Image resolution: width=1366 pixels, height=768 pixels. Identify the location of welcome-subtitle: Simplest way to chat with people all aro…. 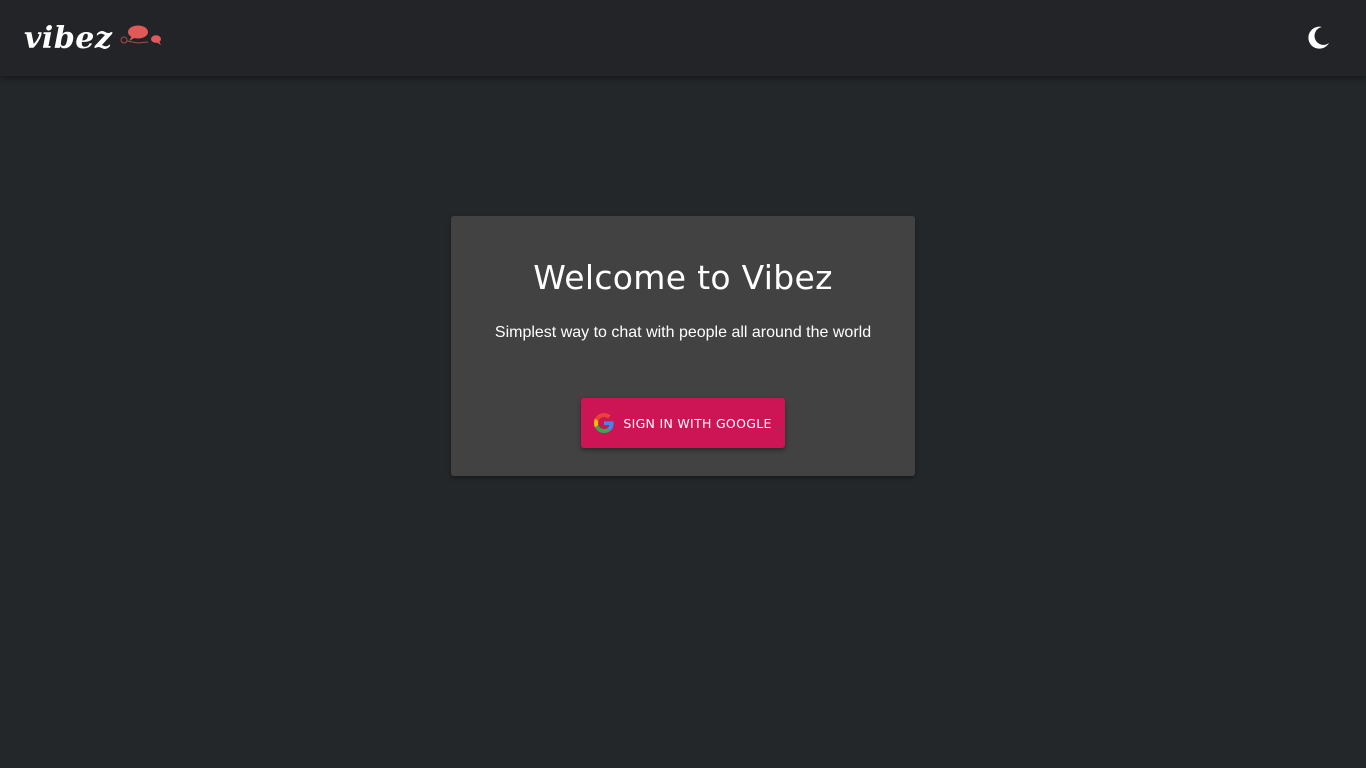
(683, 332).